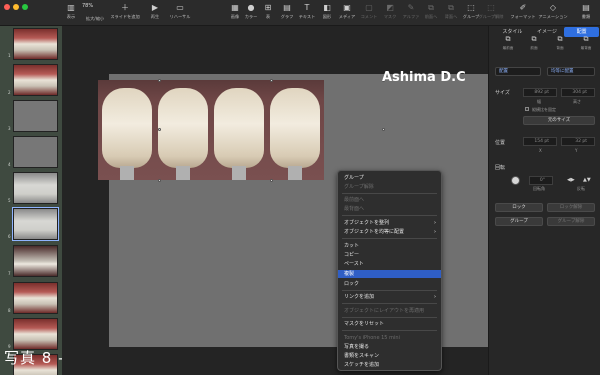 The image size is (600, 375). Describe the element at coordinates (389, 209) in the screenshot. I see `menu-item-send-to-back: 最背面へ` at that location.